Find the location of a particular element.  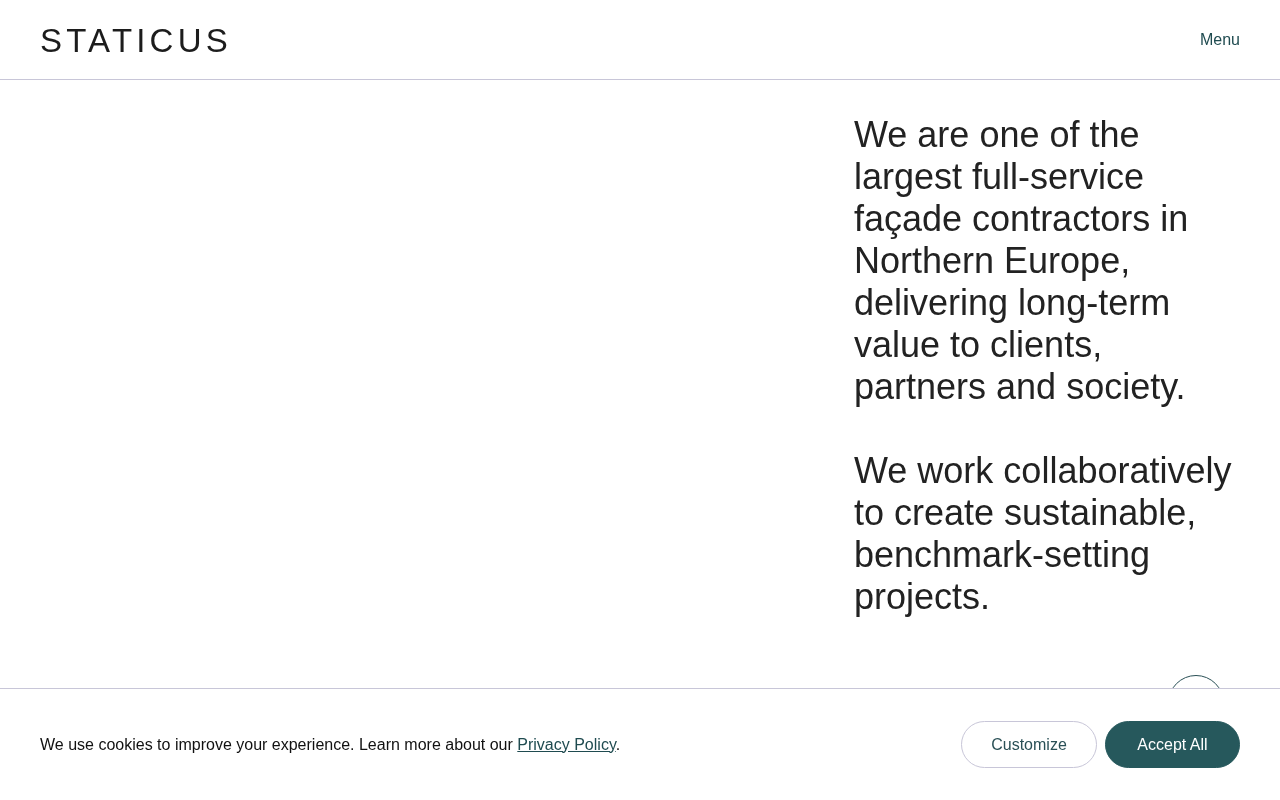

privacy-policy-link: Privacy Policy is located at coordinates (566, 744).